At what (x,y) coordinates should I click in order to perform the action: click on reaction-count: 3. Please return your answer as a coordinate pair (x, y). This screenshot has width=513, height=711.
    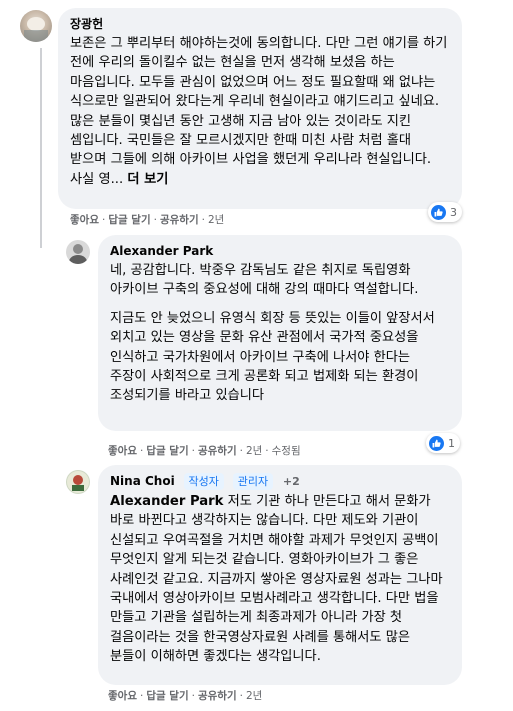
    Looking at the image, I should click on (445, 212).